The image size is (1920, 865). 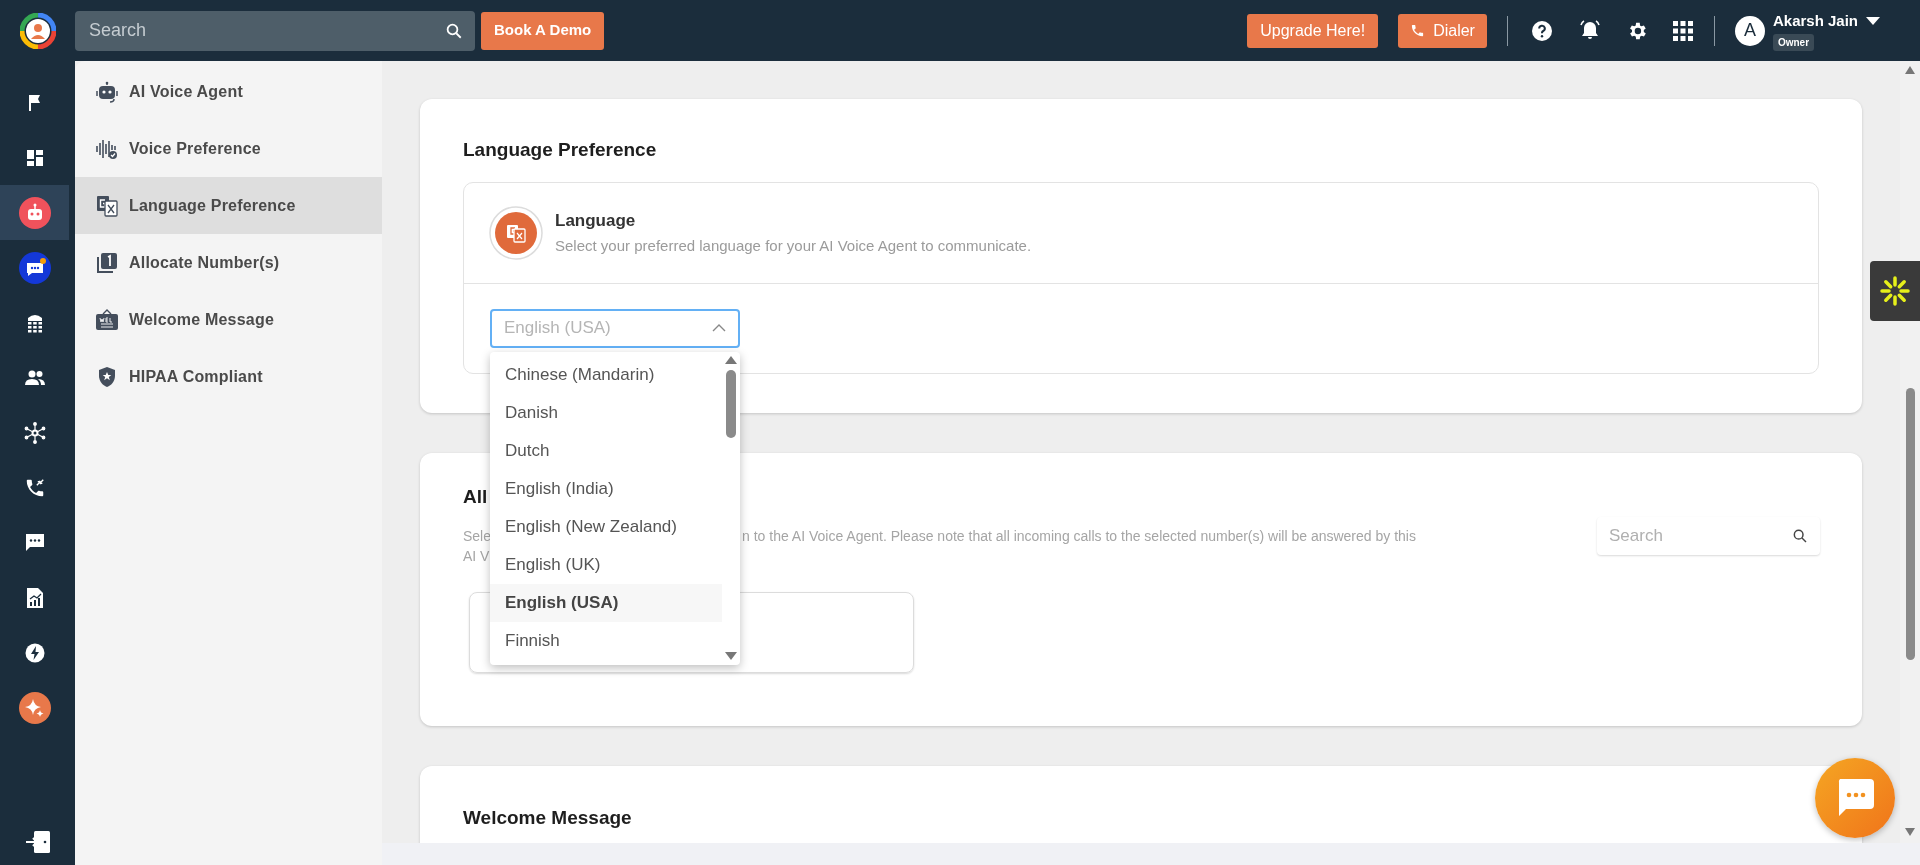 What do you see at coordinates (606, 564) in the screenshot?
I see `dropdown-option: English (UK)` at bounding box center [606, 564].